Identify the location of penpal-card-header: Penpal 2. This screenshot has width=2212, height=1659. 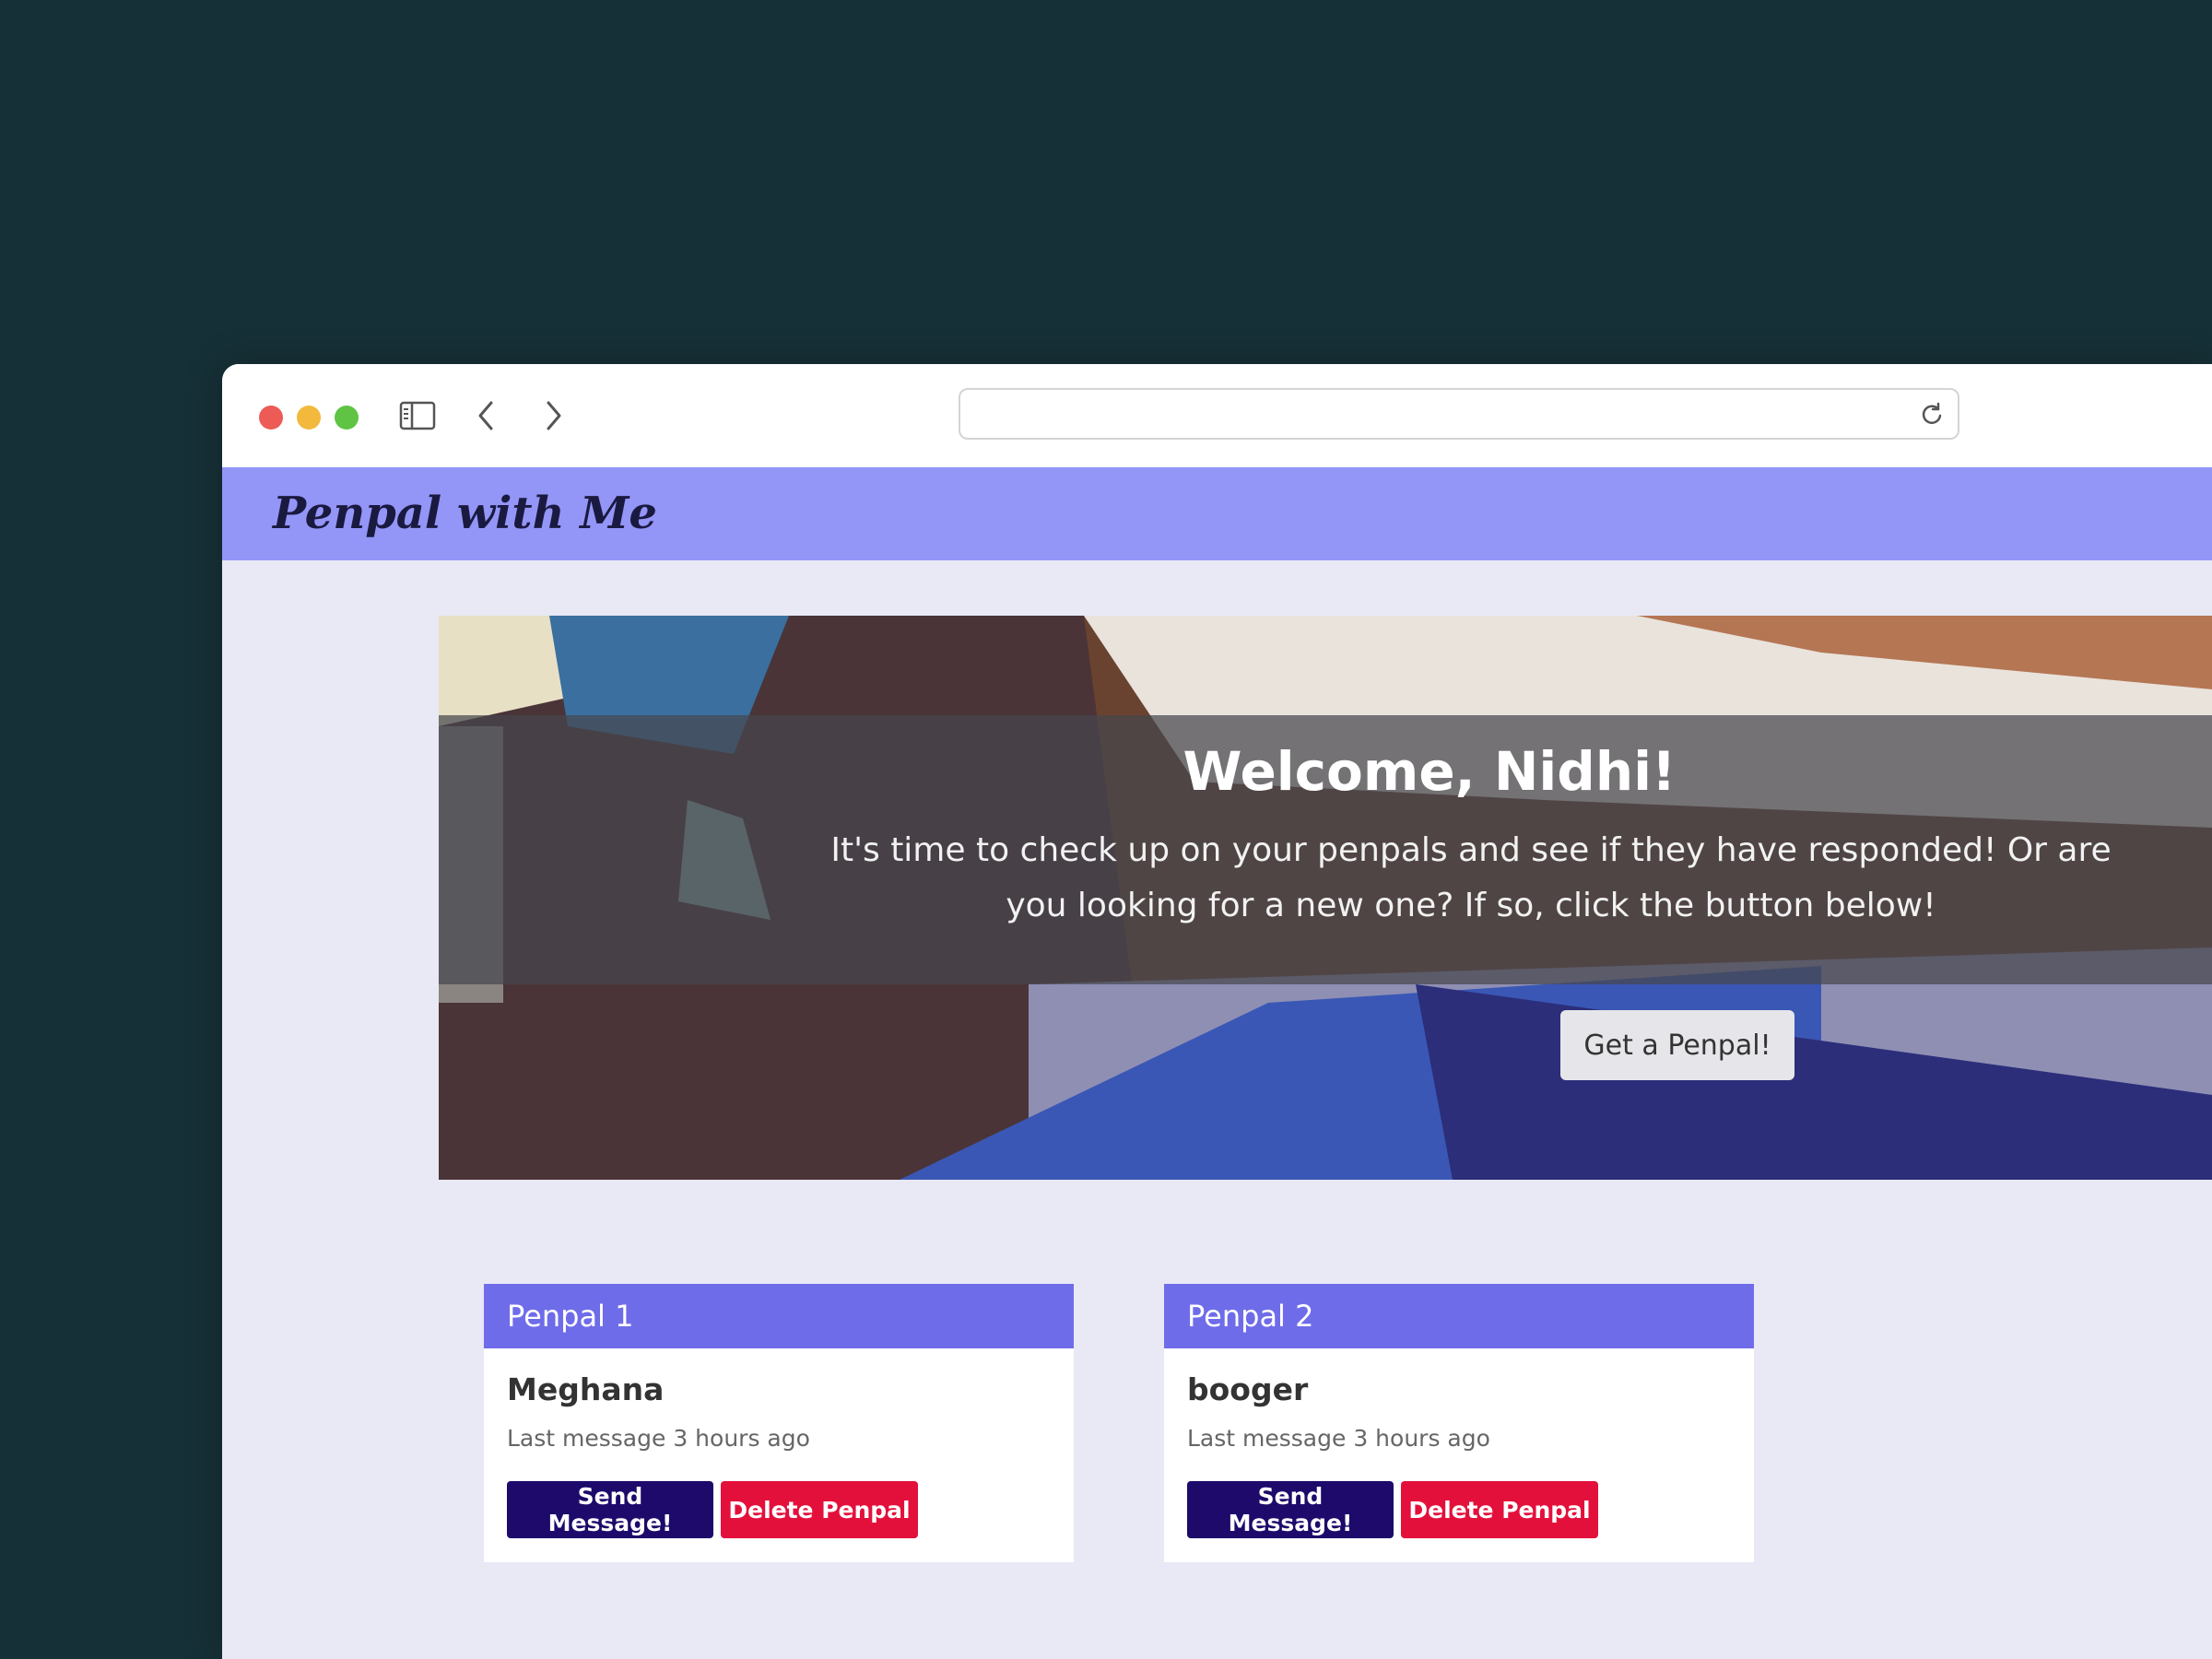
(1459, 1316).